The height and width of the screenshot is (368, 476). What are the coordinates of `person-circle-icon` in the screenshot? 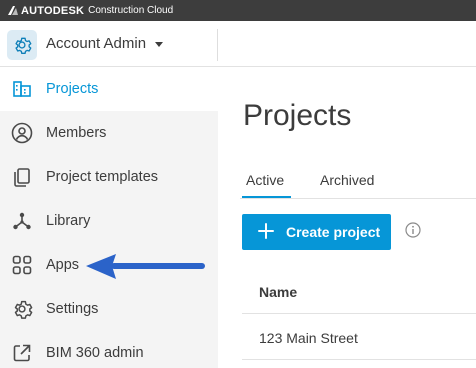 It's located at (22, 133).